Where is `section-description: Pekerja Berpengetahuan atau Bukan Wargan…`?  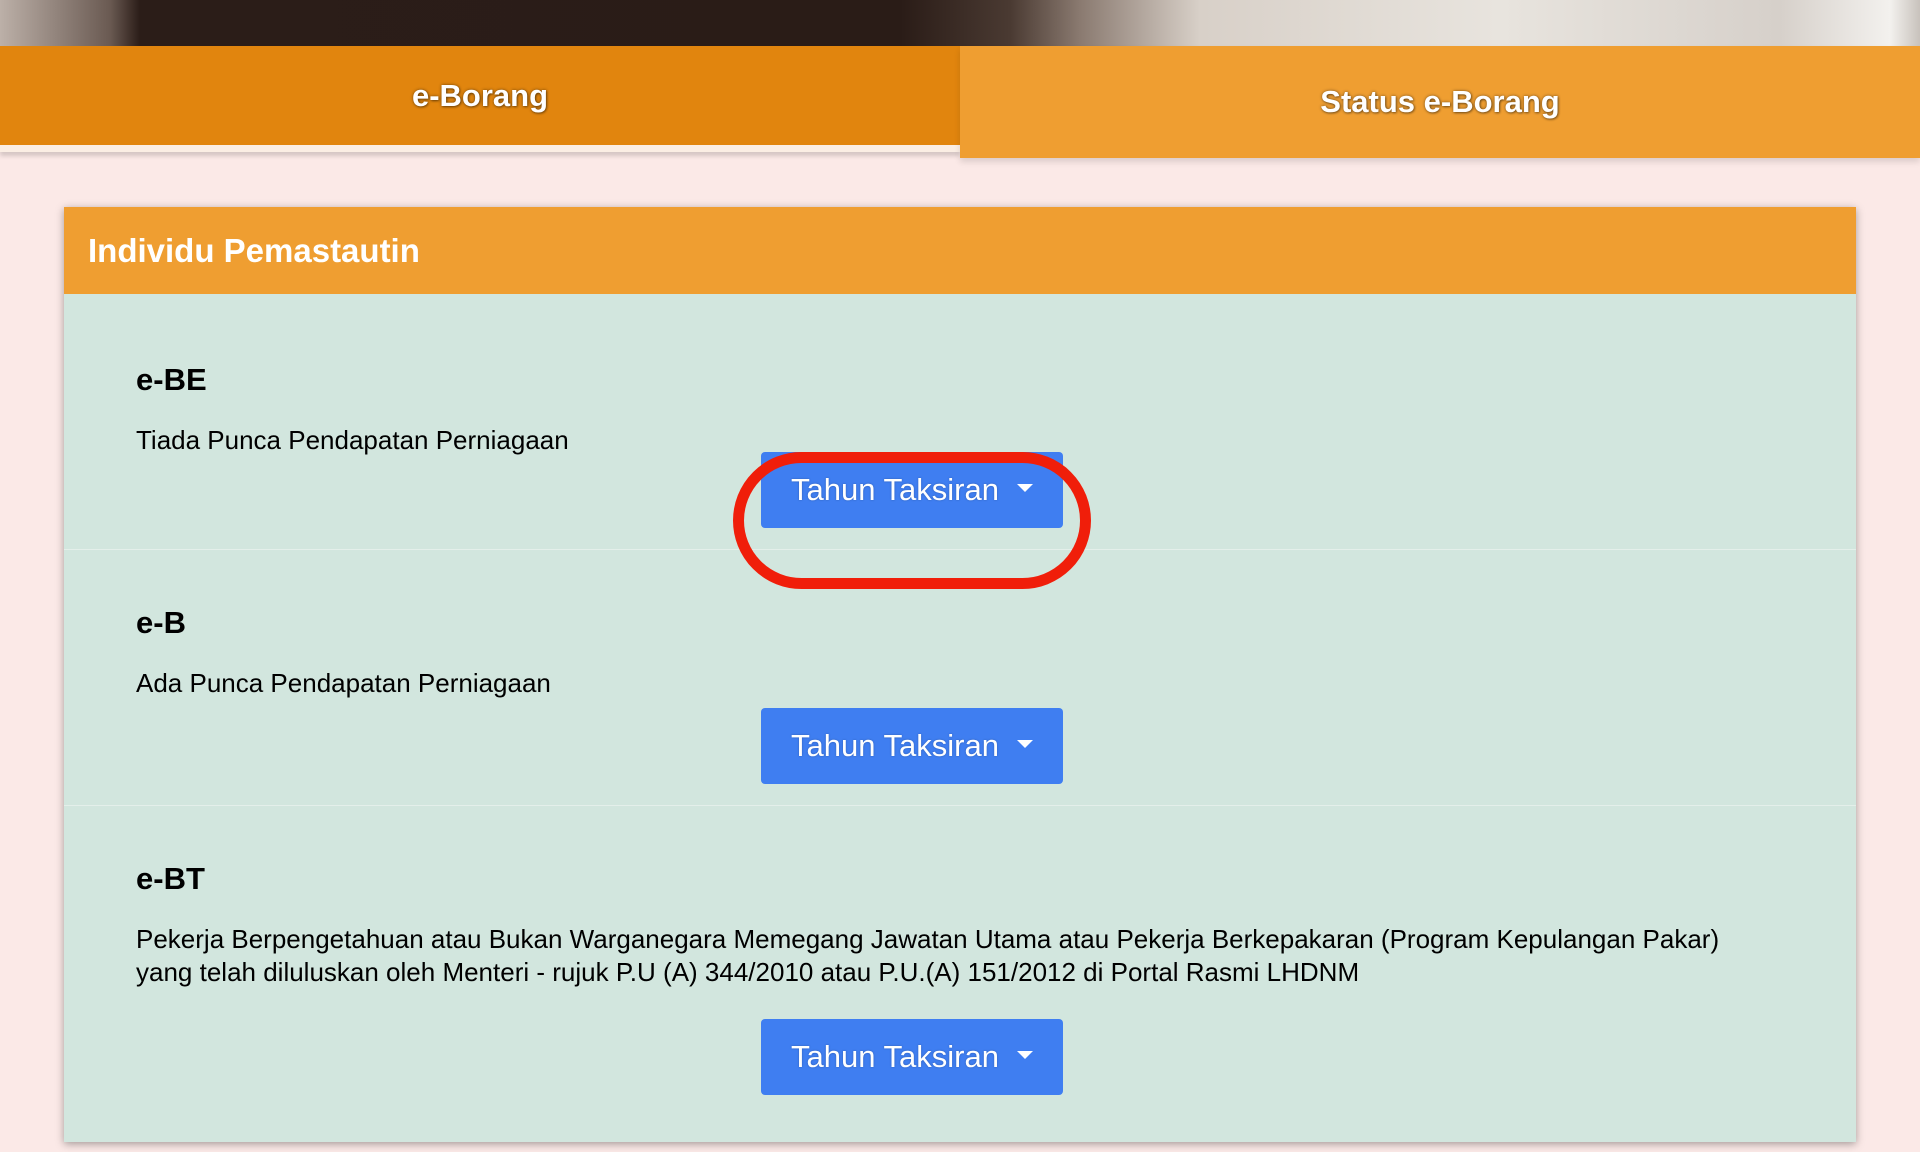
section-description: Pekerja Berpengetahuan atau Bukan Wargan… is located at coordinates (928, 955).